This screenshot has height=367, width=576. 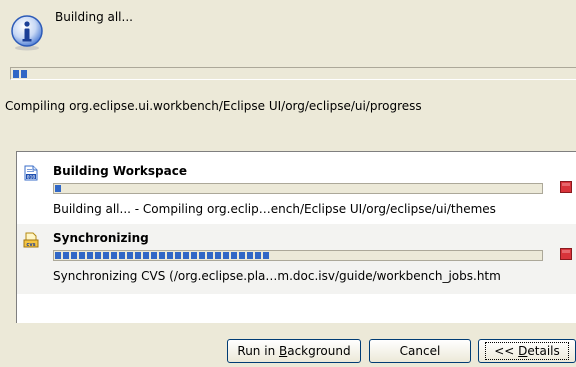 I want to click on run-in-background-button: Run in Background, so click(x=294, y=351).